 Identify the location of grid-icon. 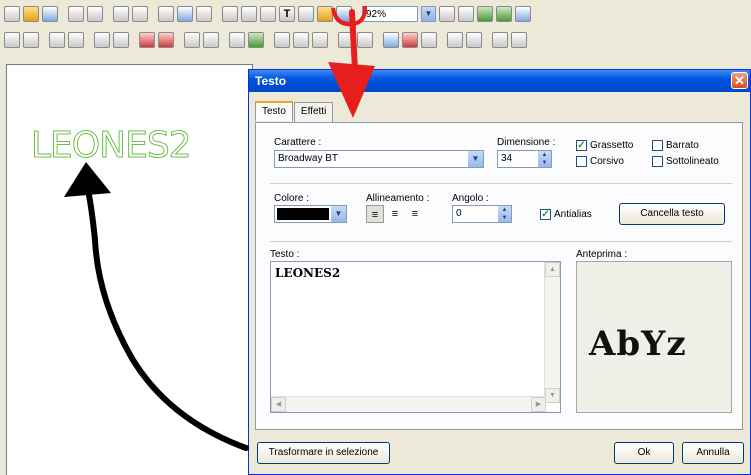
(237, 40).